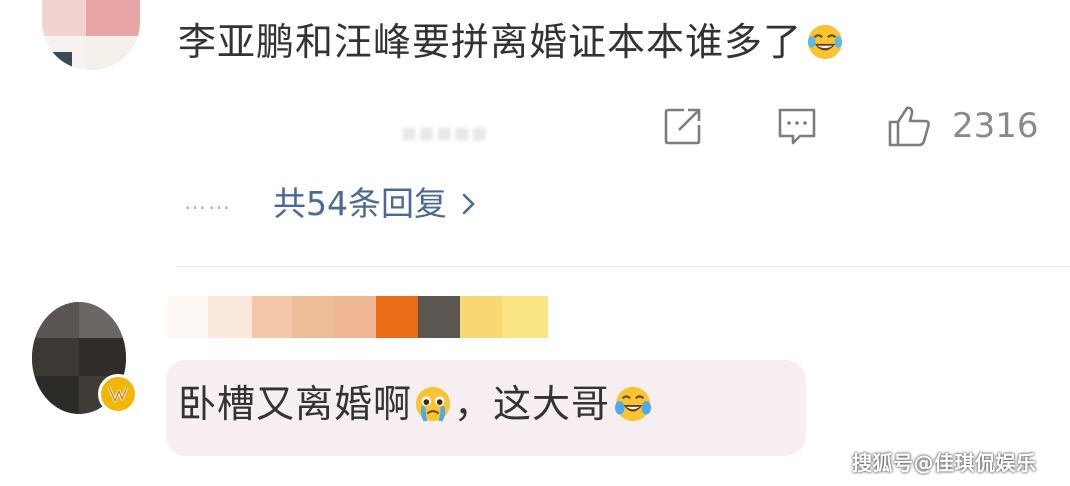  Describe the element at coordinates (623, 266) in the screenshot. I see `comment-divider` at that location.